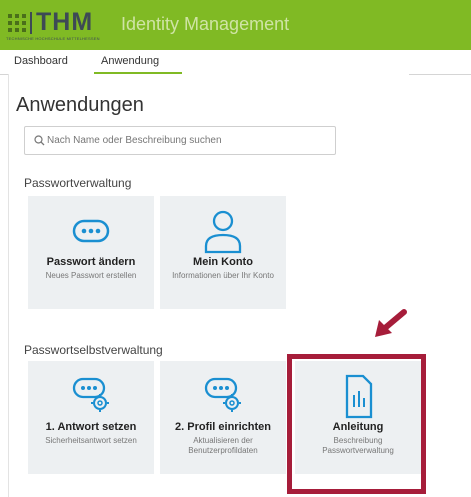 Image resolution: width=471 pixels, height=497 pixels. I want to click on tab-dashboard: Dashboard, so click(41, 61).